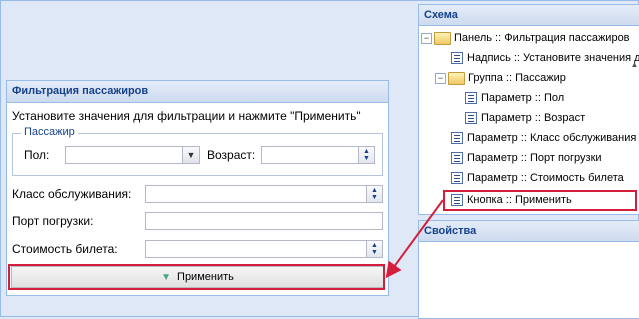 The height and width of the screenshot is (319, 639). Describe the element at coordinates (414, 239) in the screenshot. I see `connector-arrow` at that location.